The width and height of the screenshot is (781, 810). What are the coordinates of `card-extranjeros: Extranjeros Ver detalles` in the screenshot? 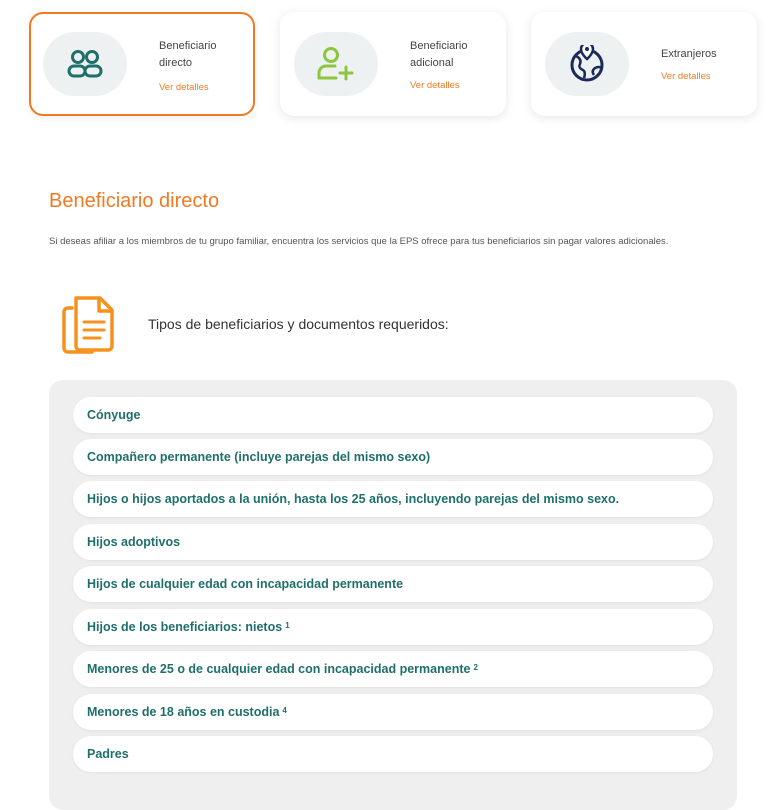 It's located at (644, 64).